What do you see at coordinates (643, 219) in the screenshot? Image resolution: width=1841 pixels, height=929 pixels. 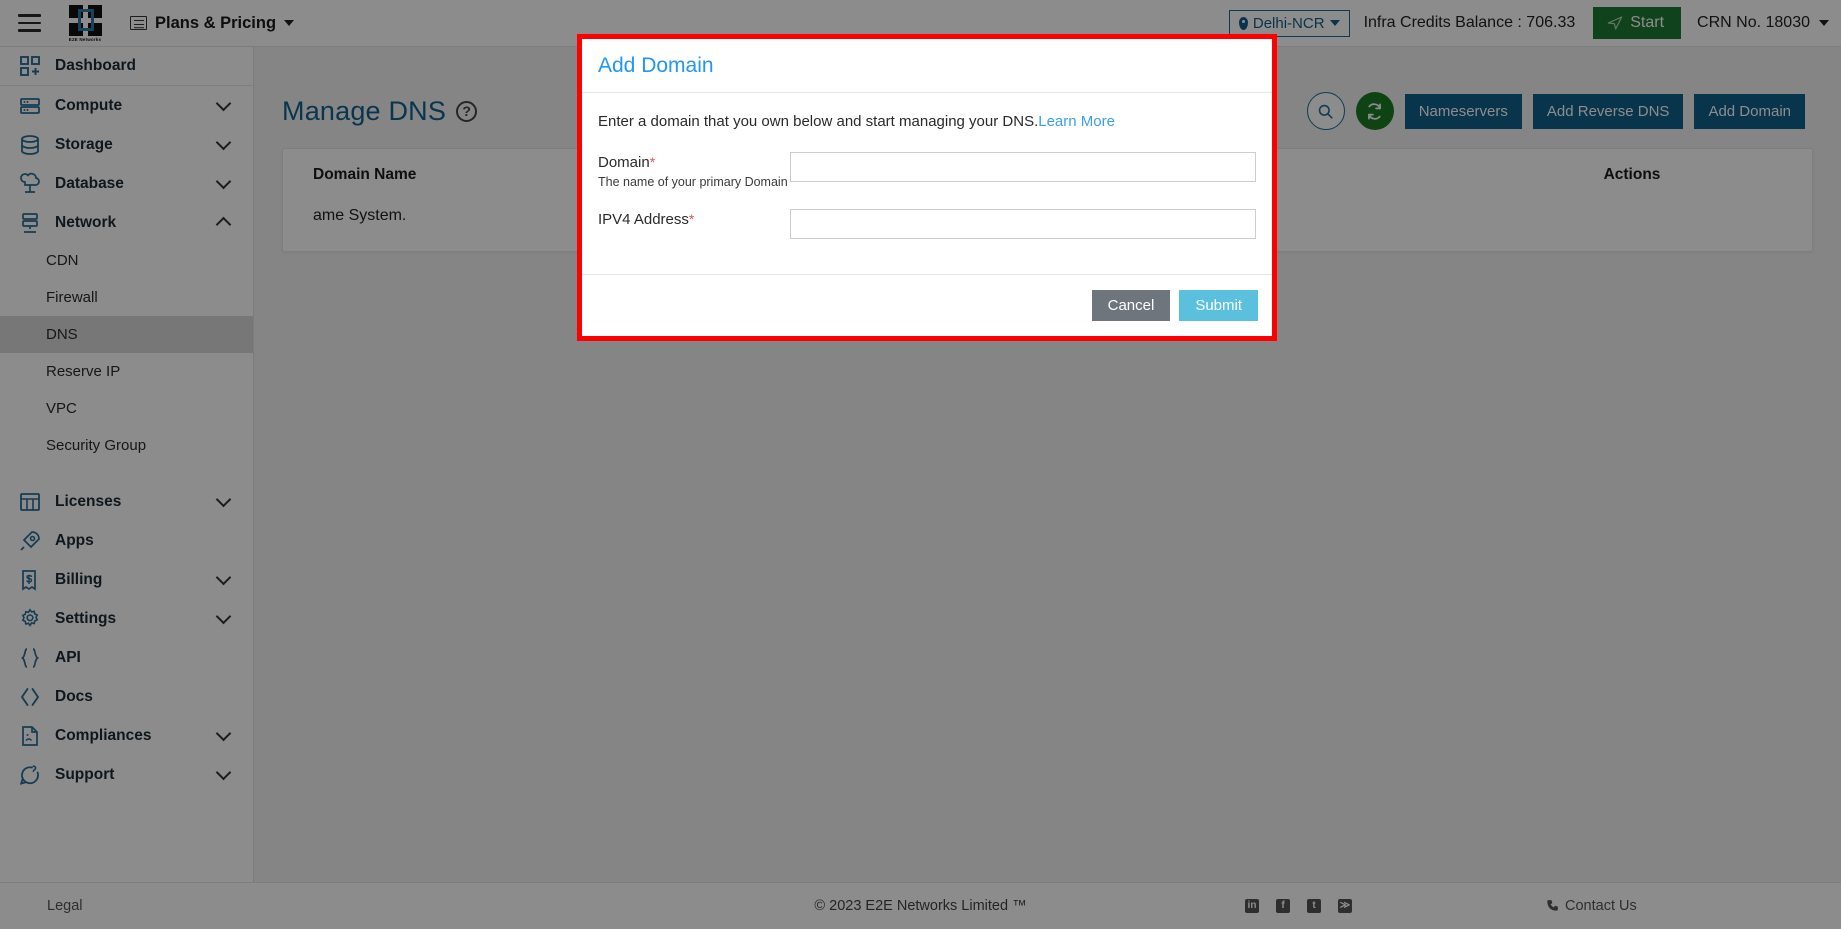 I see `ipv4-field-label: IPV4 Address` at bounding box center [643, 219].